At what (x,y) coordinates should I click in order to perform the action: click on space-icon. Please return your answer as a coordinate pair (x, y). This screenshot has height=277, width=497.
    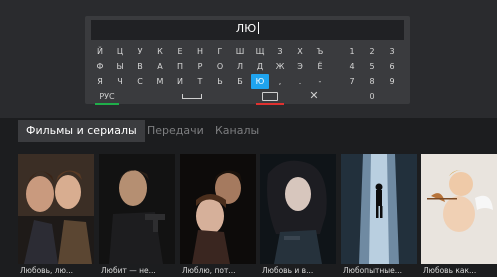
    Looking at the image, I should click on (192, 96).